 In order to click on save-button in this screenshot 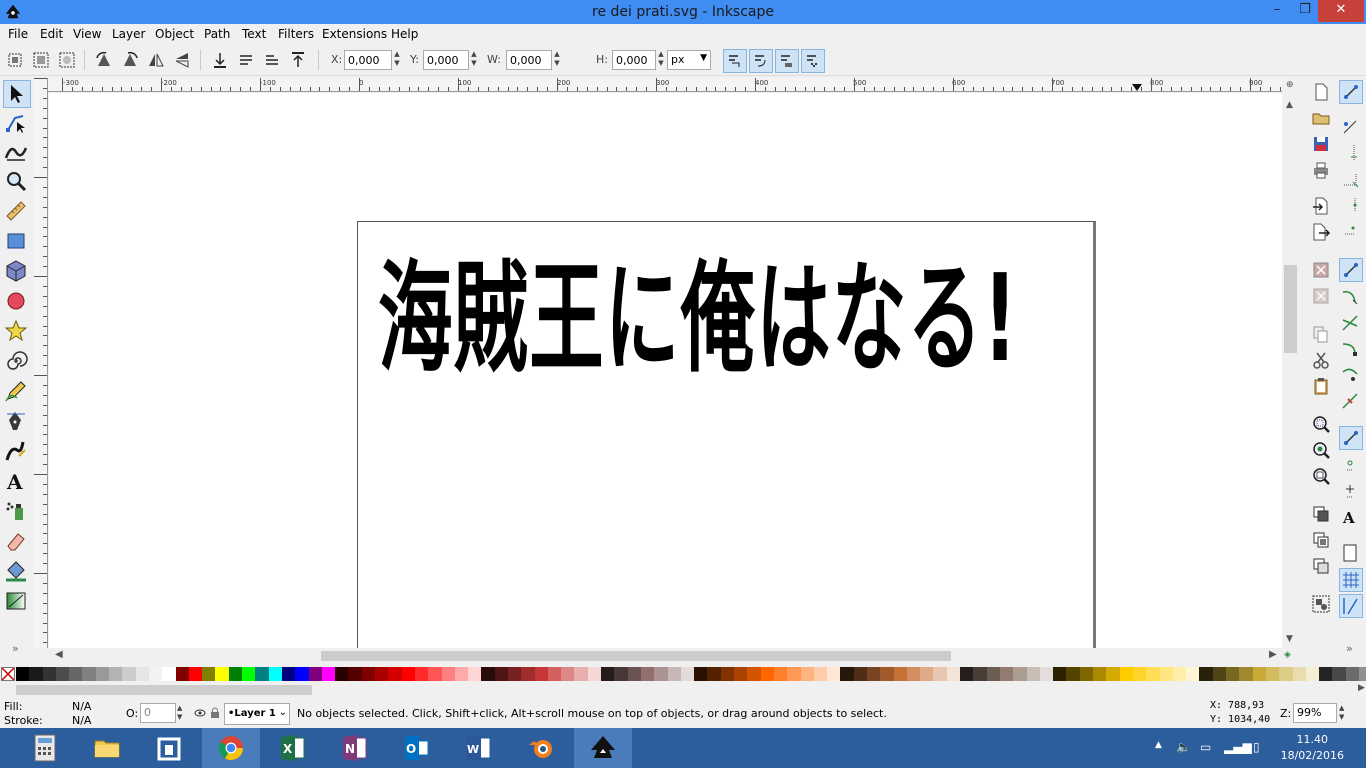, I will do `click(1321, 144)`.